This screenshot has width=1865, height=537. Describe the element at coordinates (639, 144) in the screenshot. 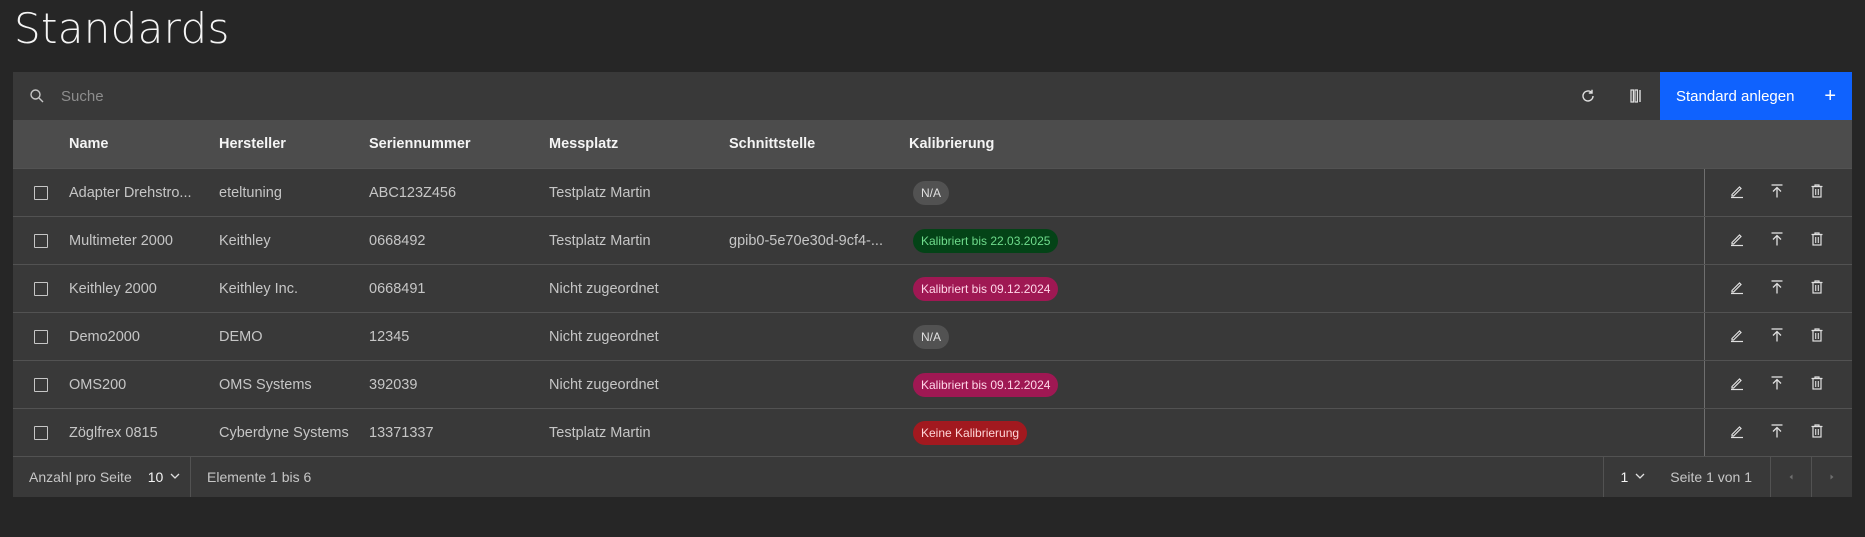

I see `header-messplatz: Messplatz` at that location.